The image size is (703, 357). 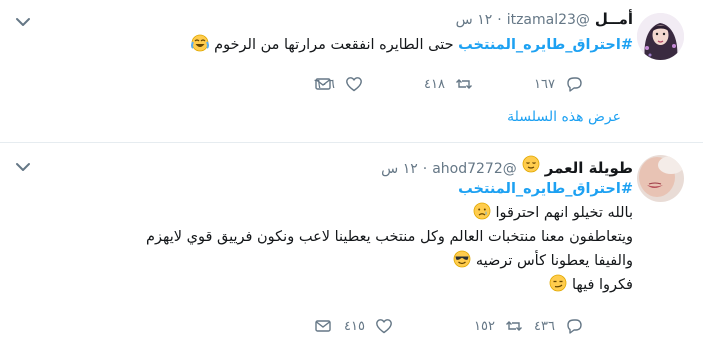 I want to click on user-handle: @itzamal23, so click(x=548, y=20).